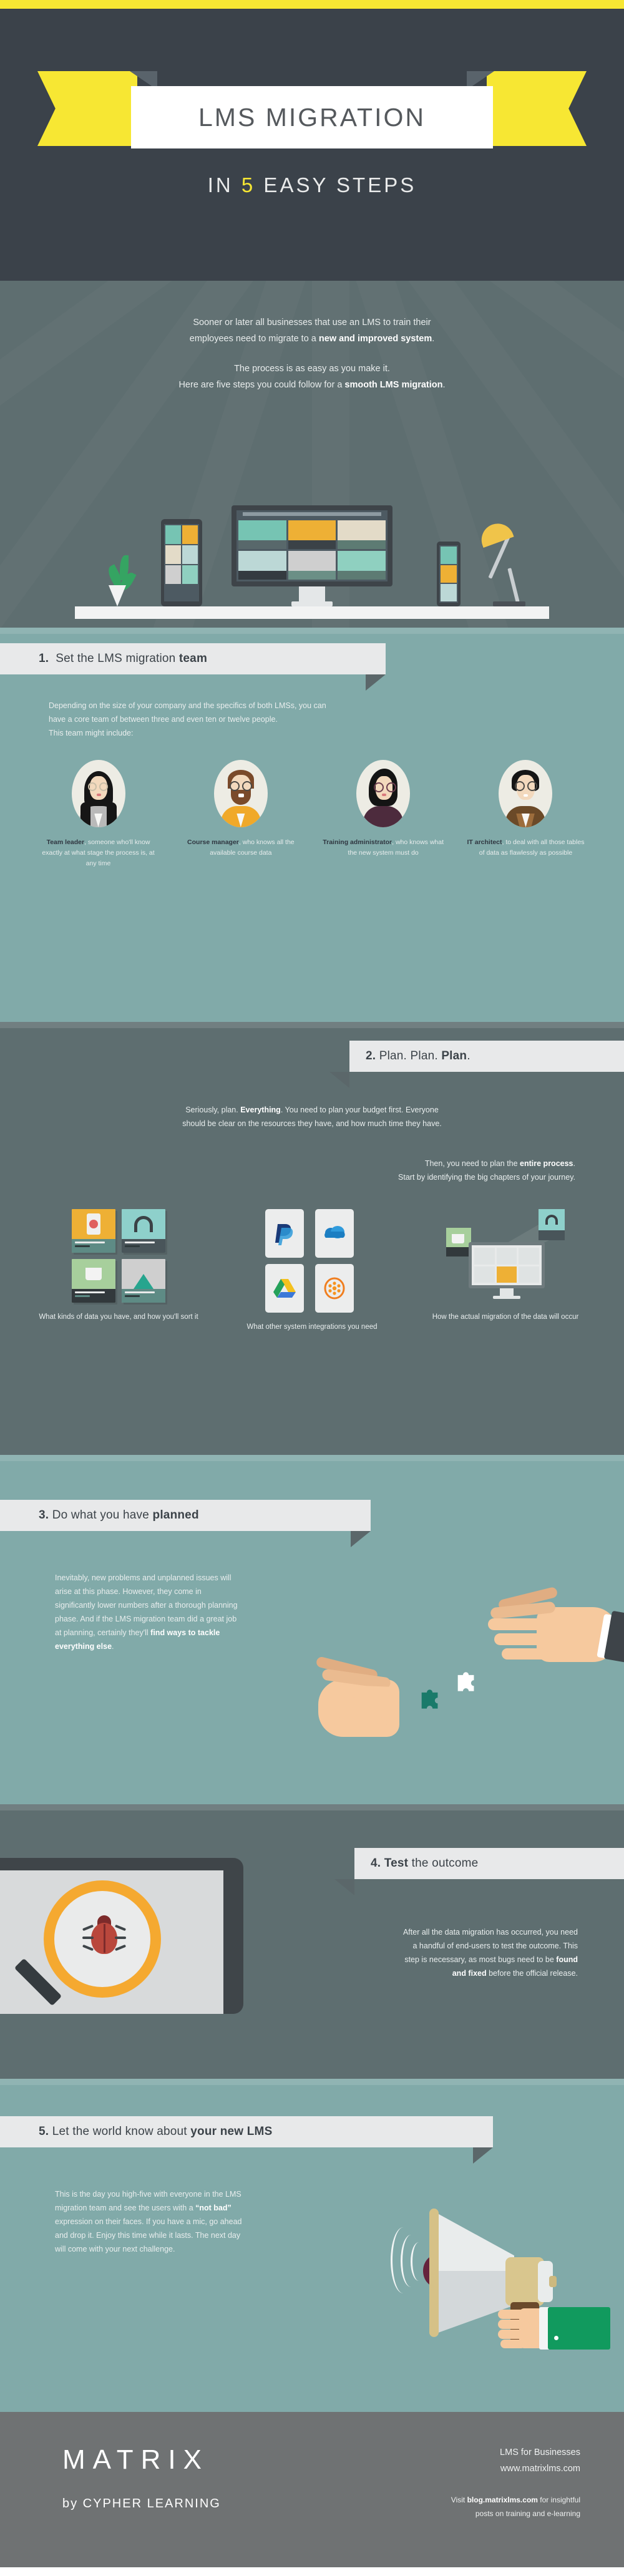 This screenshot has width=624, height=2576. Describe the element at coordinates (335, 1234) in the screenshot. I see `onedrive-cloud-icon` at that location.